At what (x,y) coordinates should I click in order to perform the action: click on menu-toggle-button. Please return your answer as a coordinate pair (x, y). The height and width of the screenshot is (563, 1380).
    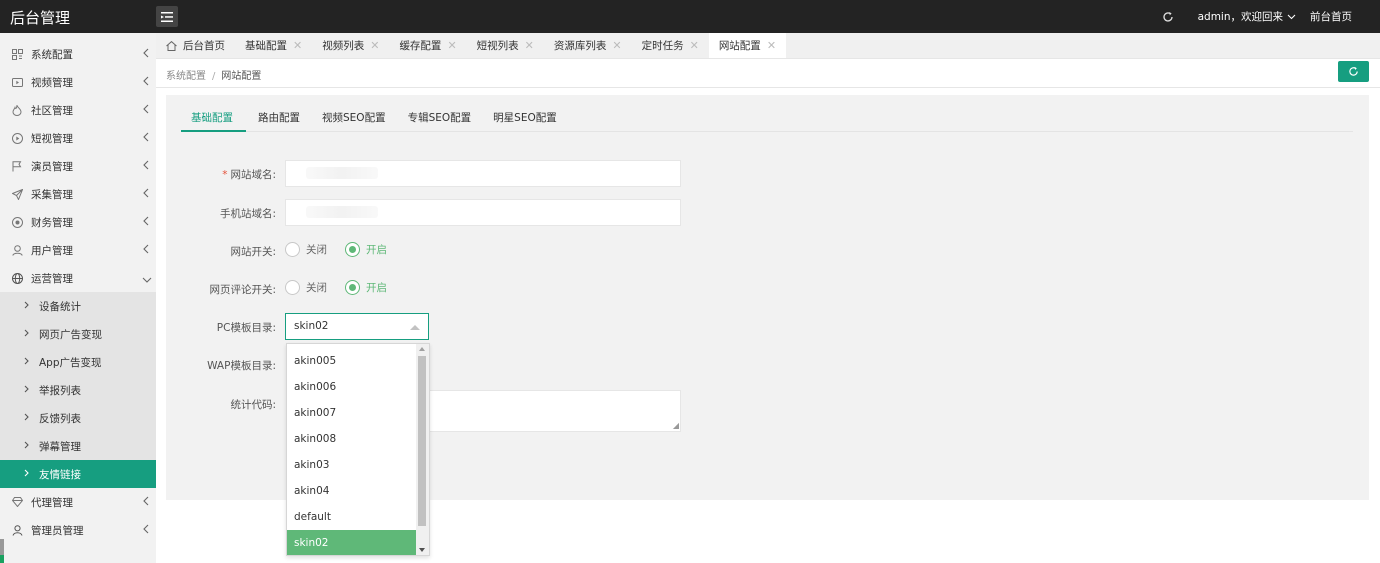
    Looking at the image, I should click on (167, 16).